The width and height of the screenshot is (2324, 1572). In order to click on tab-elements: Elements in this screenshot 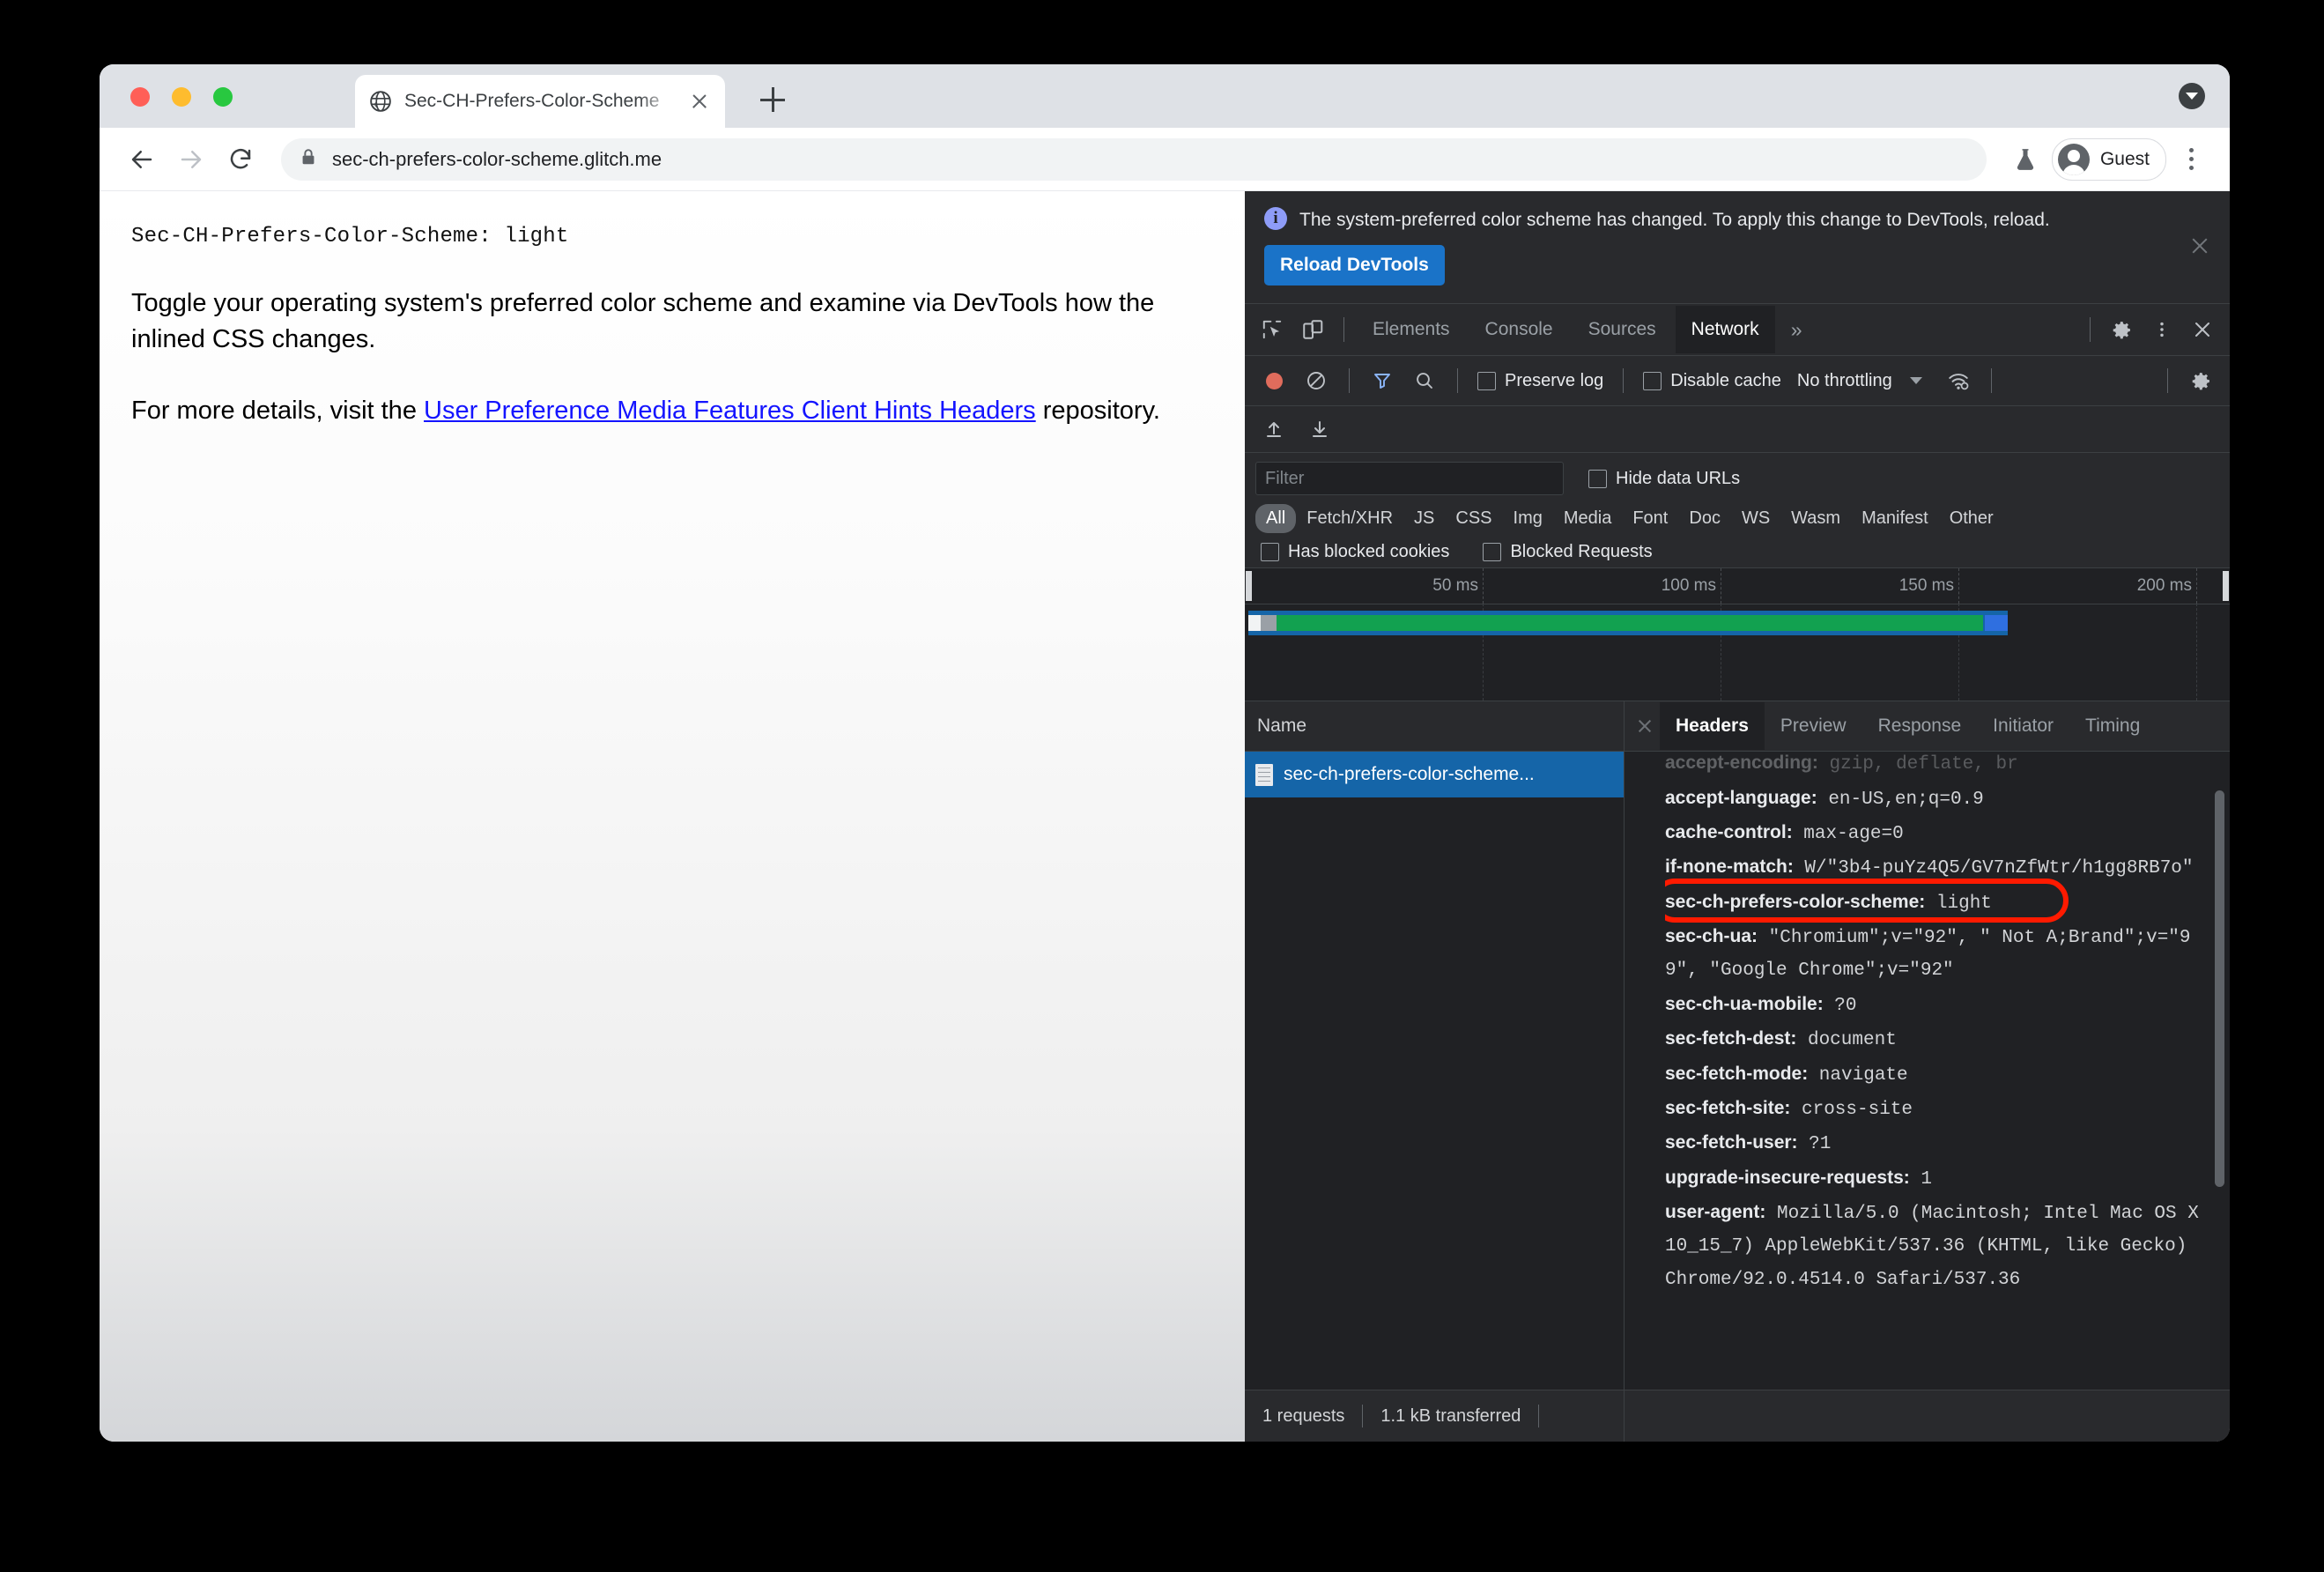, I will do `click(1411, 329)`.